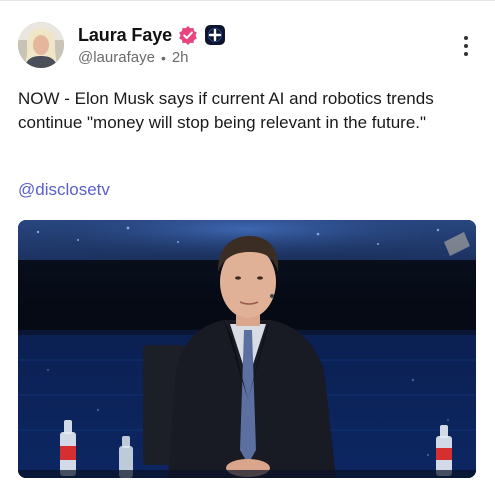 Image resolution: width=495 pixels, height=500 pixels. What do you see at coordinates (64, 190) in the screenshot?
I see `mention-link: @disclosetv` at bounding box center [64, 190].